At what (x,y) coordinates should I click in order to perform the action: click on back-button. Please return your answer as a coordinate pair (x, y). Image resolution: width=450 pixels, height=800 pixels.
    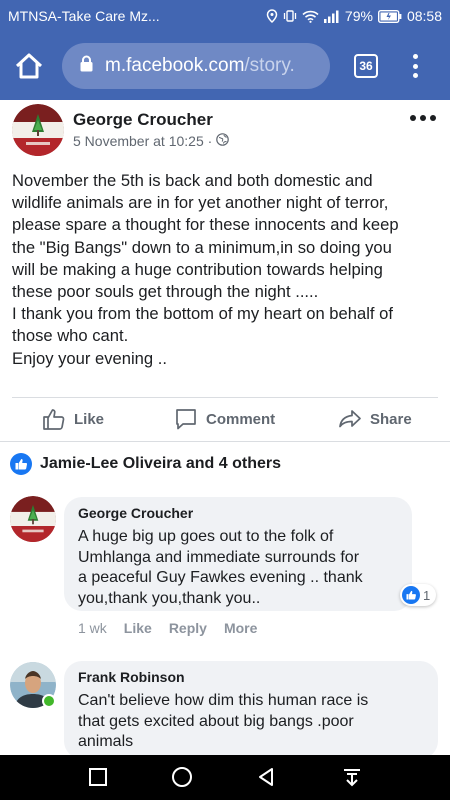
    Looking at the image, I should click on (266, 777).